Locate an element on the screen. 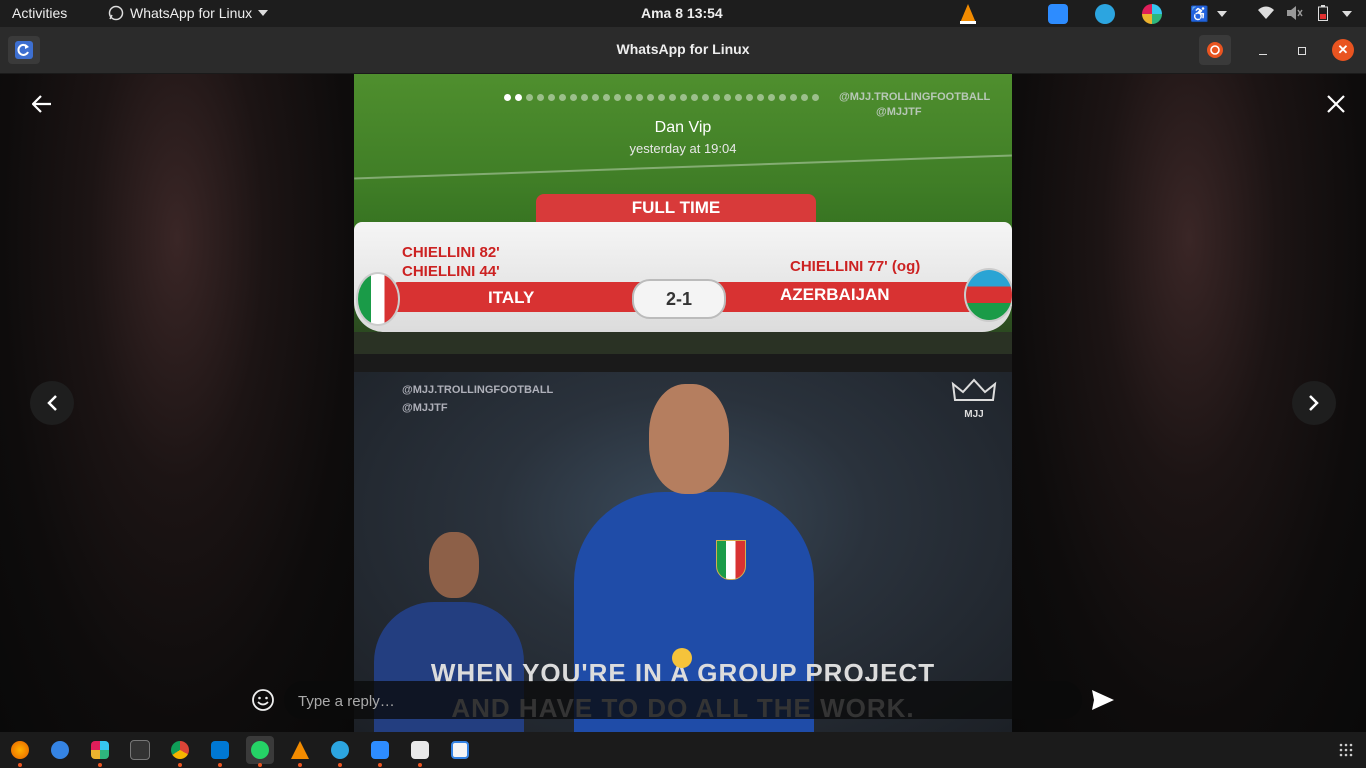  dock-terminal is located at coordinates (140, 750).